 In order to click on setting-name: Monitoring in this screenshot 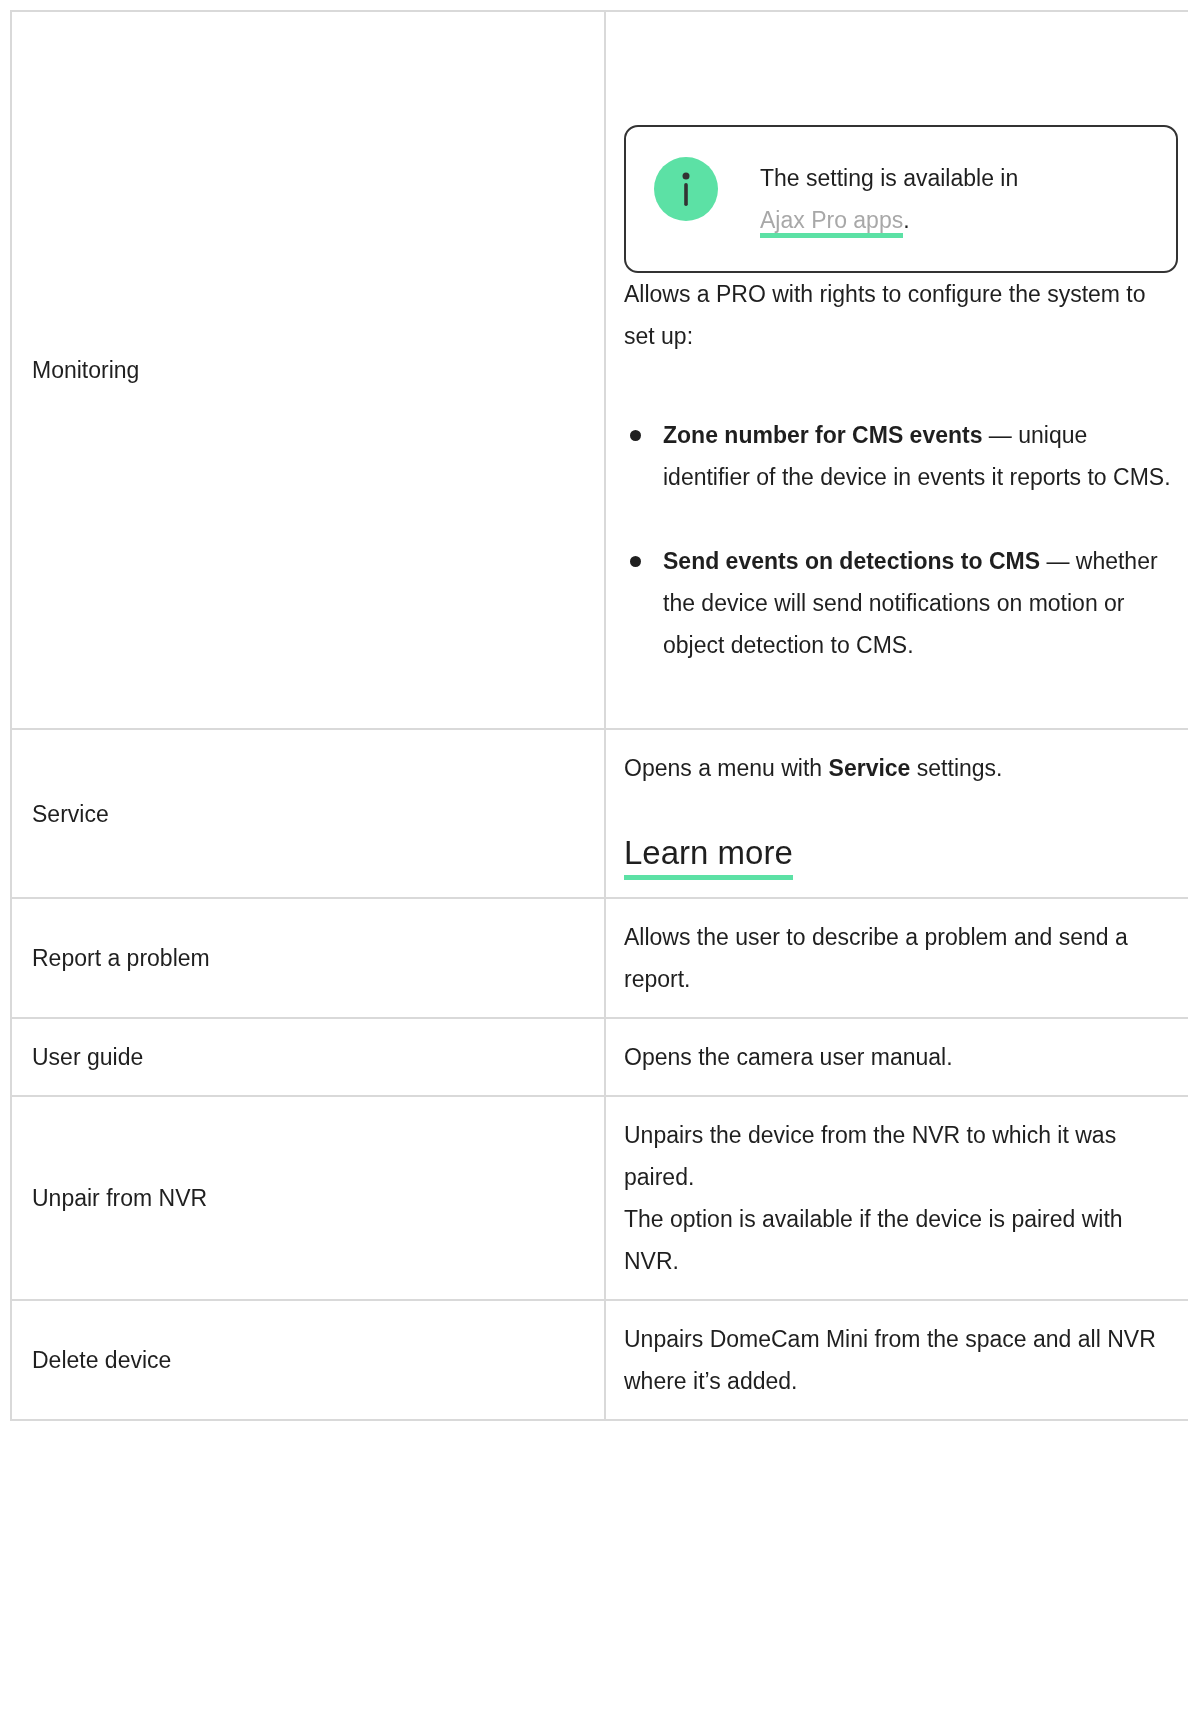, I will do `click(86, 370)`.